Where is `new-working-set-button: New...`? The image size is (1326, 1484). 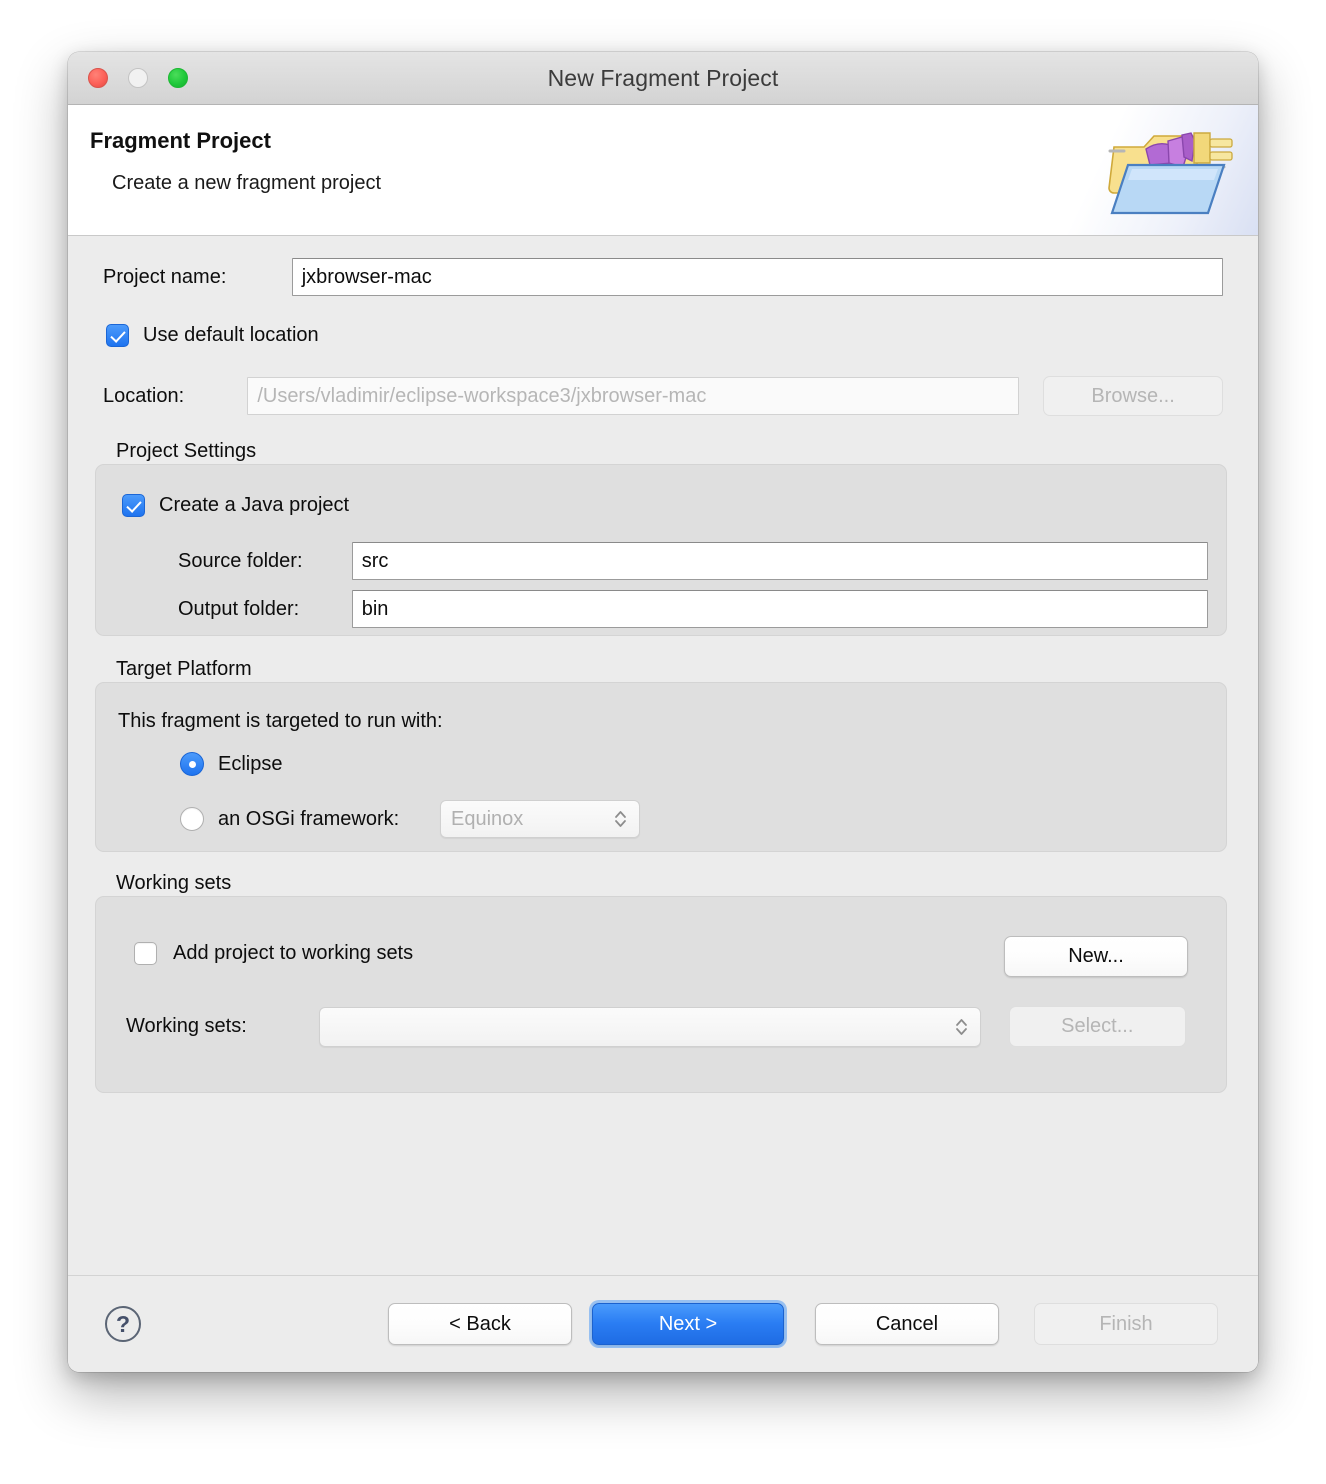 new-working-set-button: New... is located at coordinates (1096, 956).